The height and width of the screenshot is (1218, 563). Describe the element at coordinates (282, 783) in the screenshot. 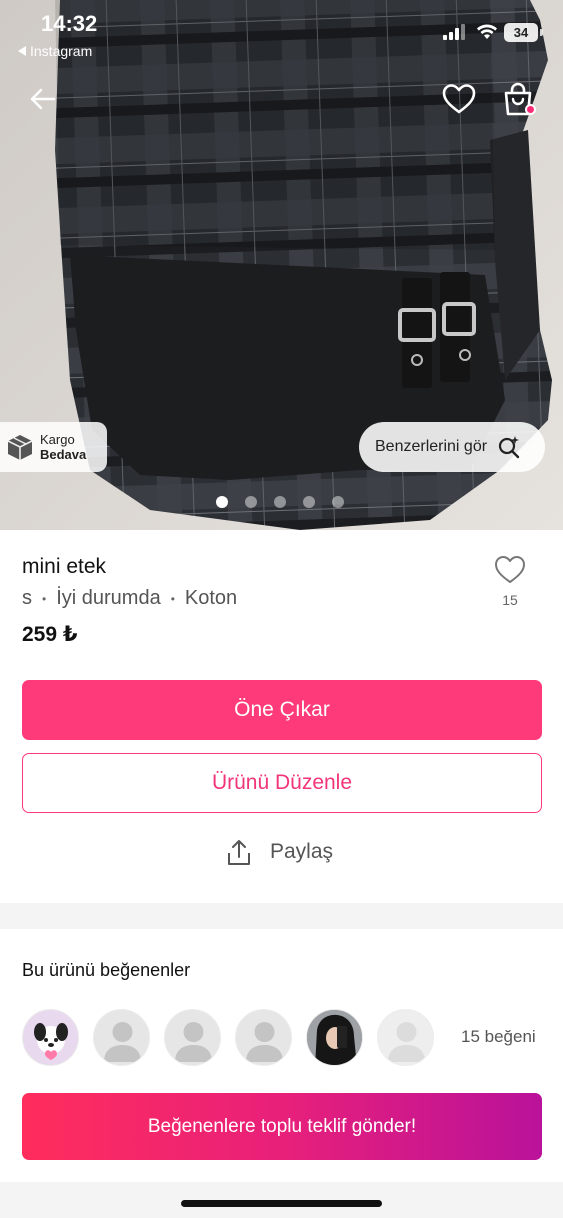

I see `edit-product-button: Ürünü Düzenle` at that location.